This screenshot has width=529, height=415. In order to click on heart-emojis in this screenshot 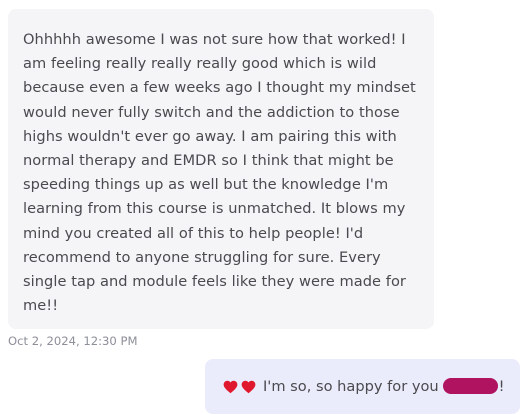, I will do `click(239, 387)`.